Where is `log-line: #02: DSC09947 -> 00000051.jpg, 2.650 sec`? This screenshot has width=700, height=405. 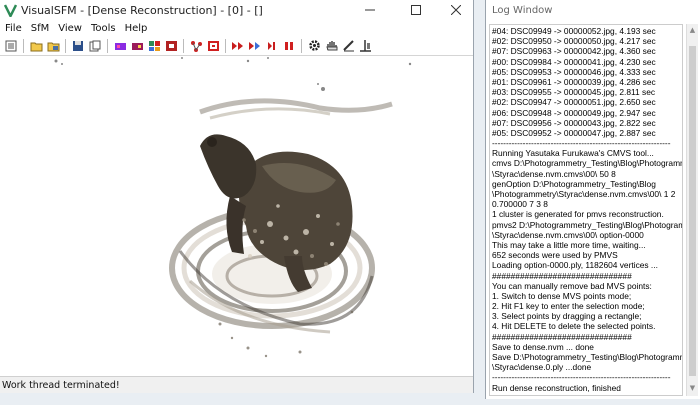 log-line: #02: DSC09947 -> 00000051.jpg, 2.650 sec is located at coordinates (574, 102).